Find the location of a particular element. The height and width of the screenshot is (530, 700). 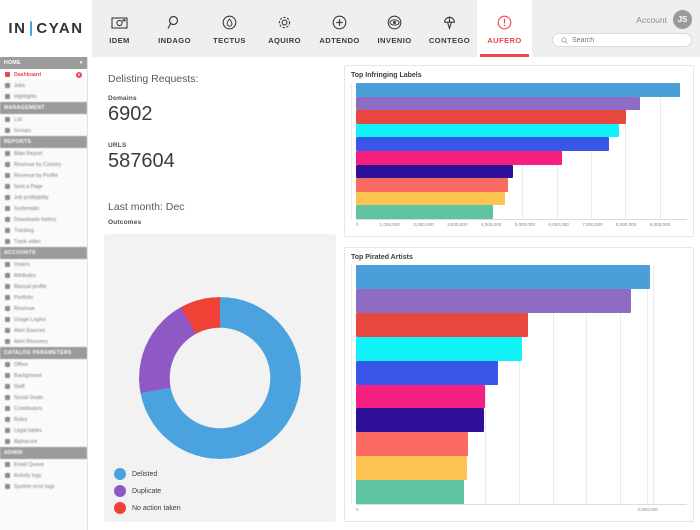

sidebar-group-header: ACCOUNTS is located at coordinates (43, 253).